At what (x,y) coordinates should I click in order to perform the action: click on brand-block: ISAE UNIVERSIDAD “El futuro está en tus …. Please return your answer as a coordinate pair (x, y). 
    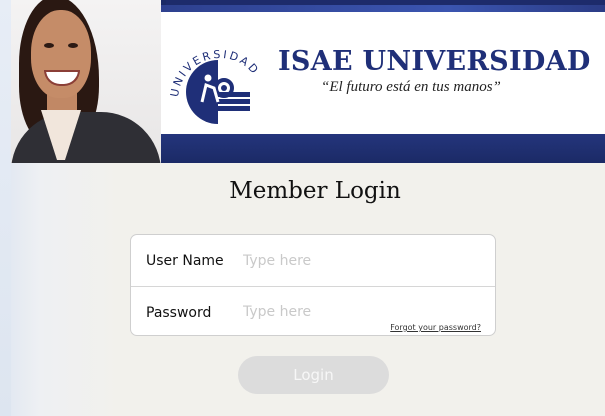
    Looking at the image, I should click on (434, 71).